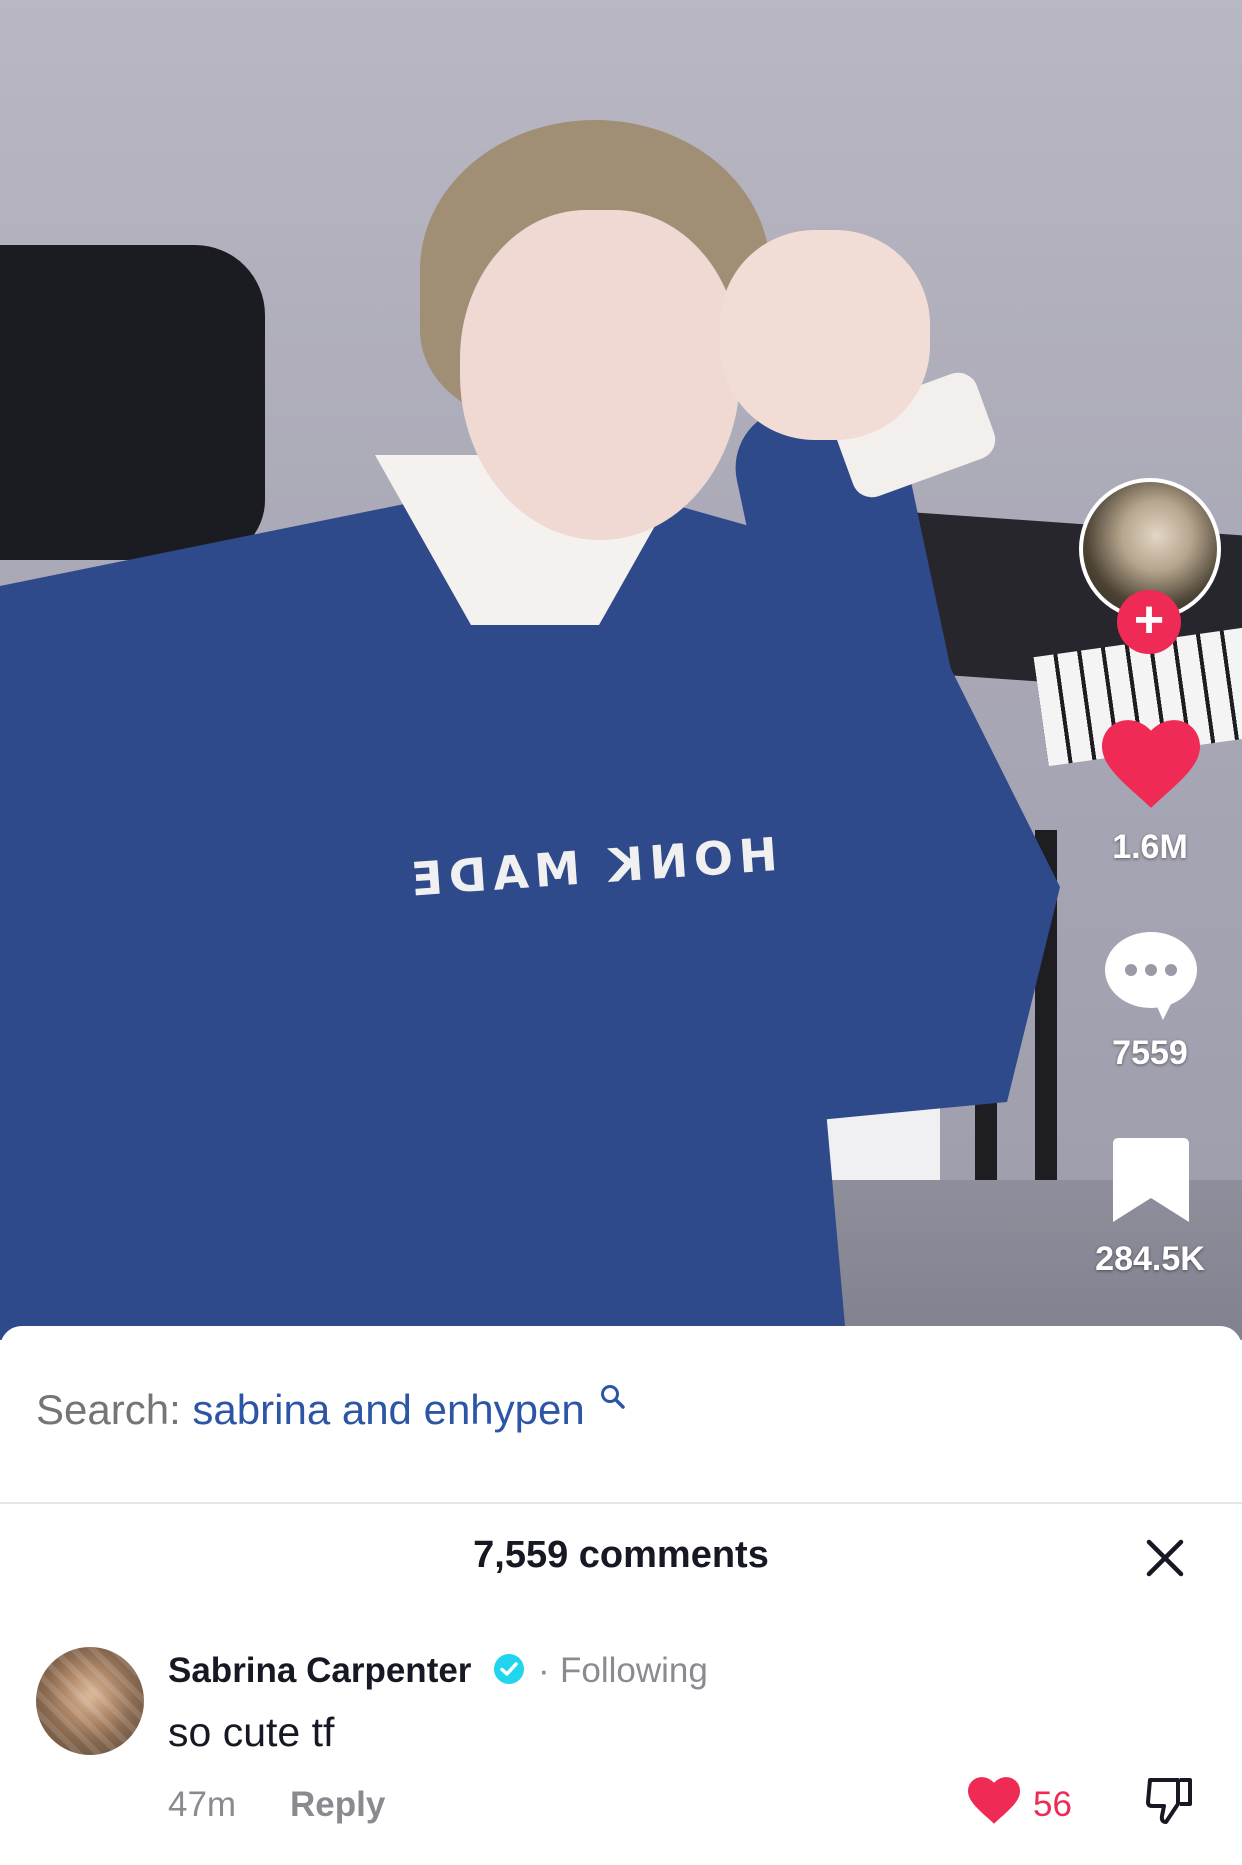  What do you see at coordinates (1150, 847) in the screenshot?
I see `like-count: 1.6M` at bounding box center [1150, 847].